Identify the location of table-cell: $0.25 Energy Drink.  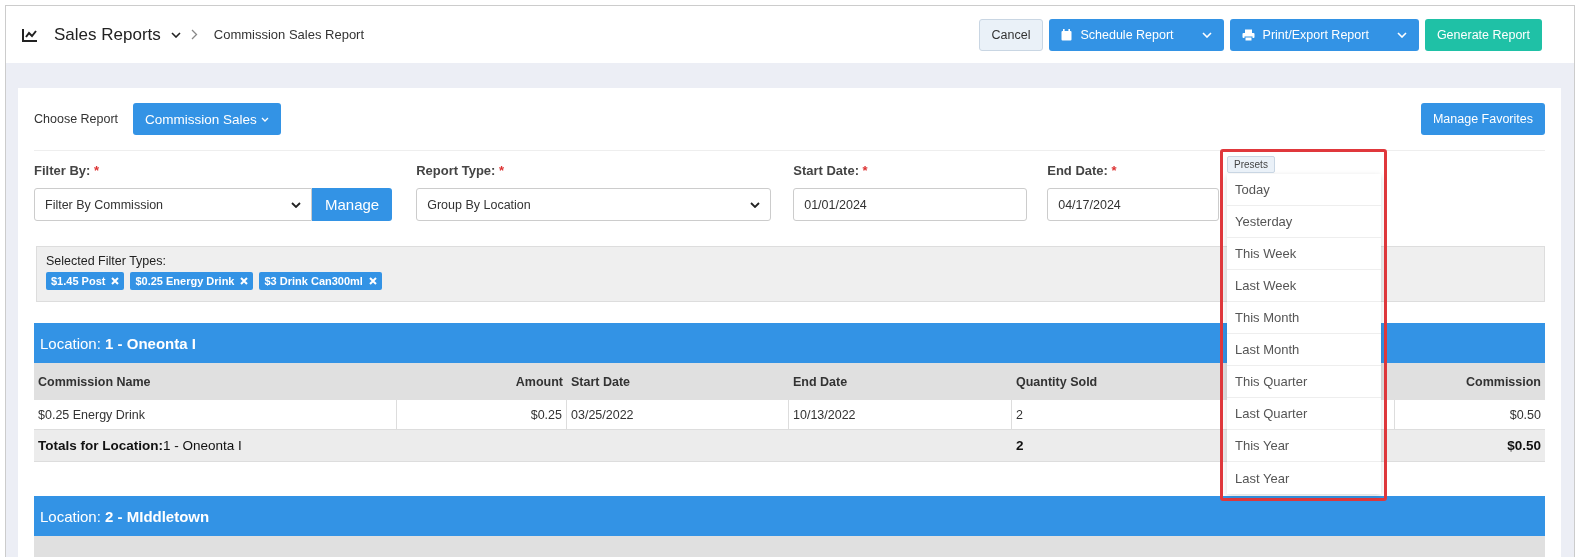
(215, 415).